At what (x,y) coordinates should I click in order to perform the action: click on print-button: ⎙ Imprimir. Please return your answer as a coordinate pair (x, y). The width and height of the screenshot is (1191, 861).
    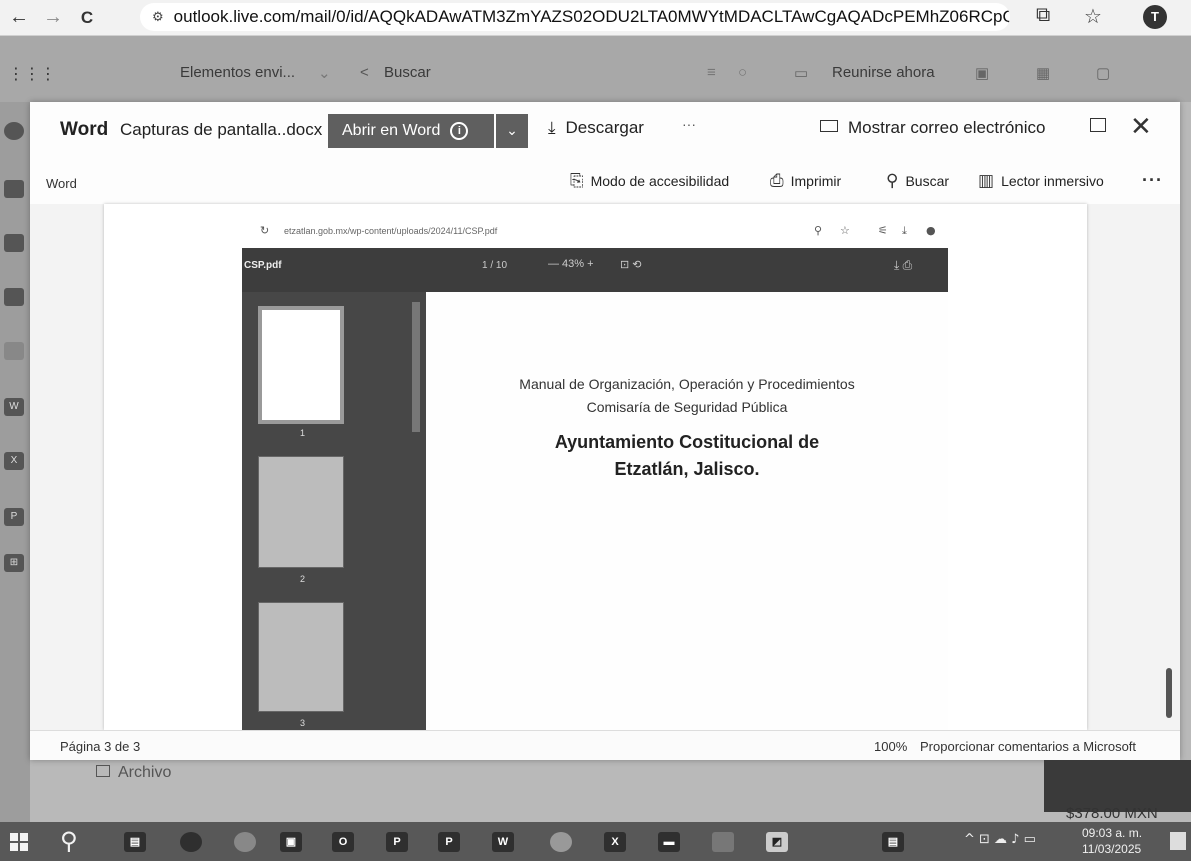
    Looking at the image, I should click on (805, 181).